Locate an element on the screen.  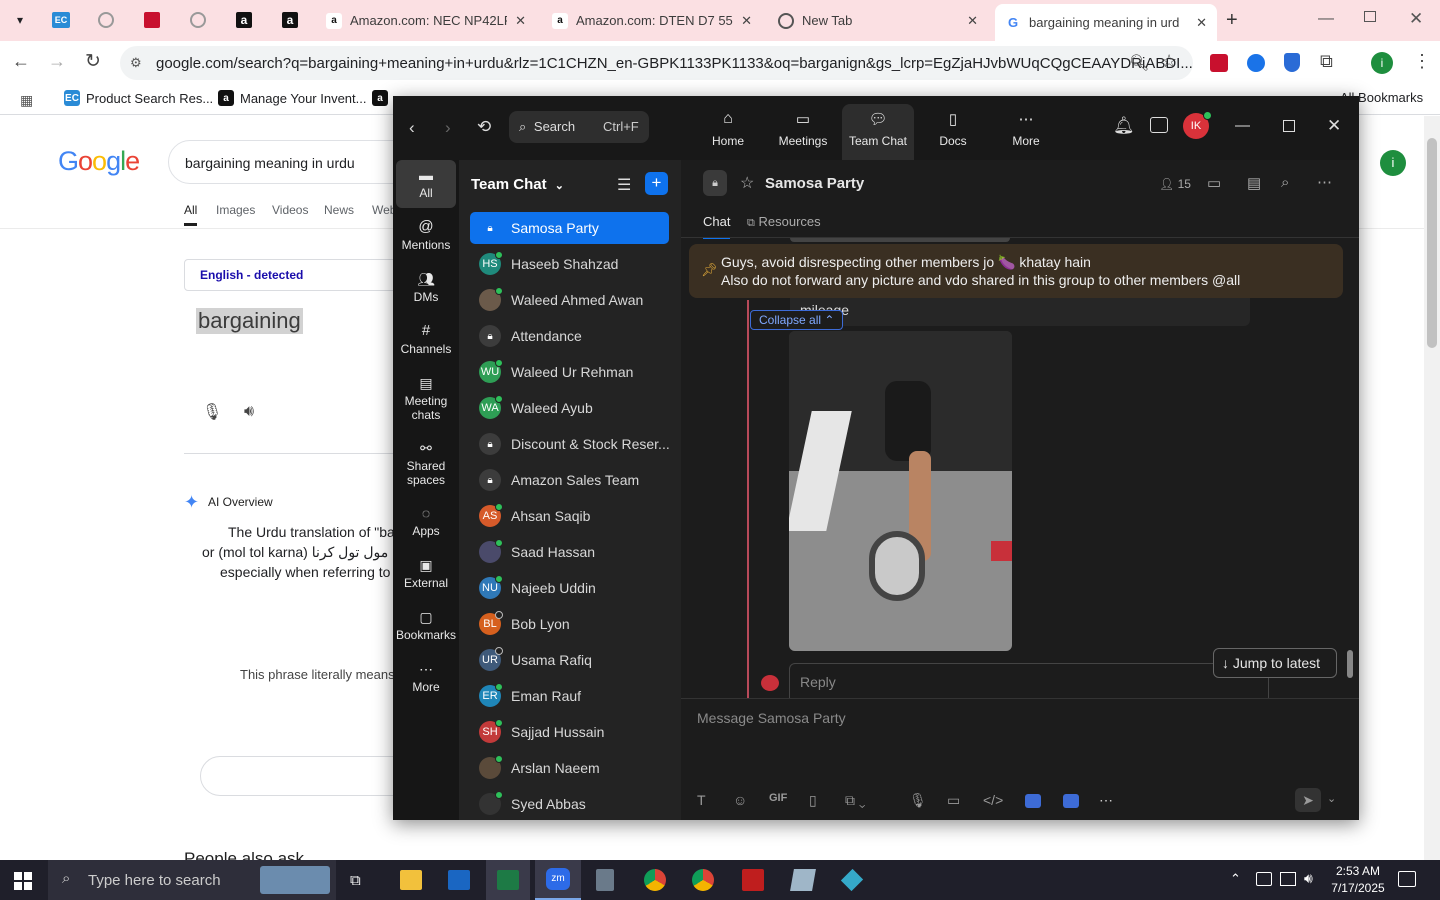
clock: 2:53 AM 7/17/2025 is located at coordinates (1358, 880).